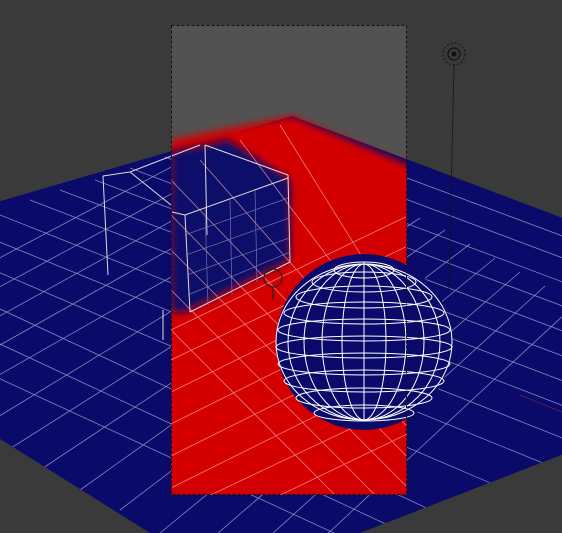 This screenshot has height=533, width=562. Describe the element at coordinates (364, 342) in the screenshot. I see `sphere` at that location.